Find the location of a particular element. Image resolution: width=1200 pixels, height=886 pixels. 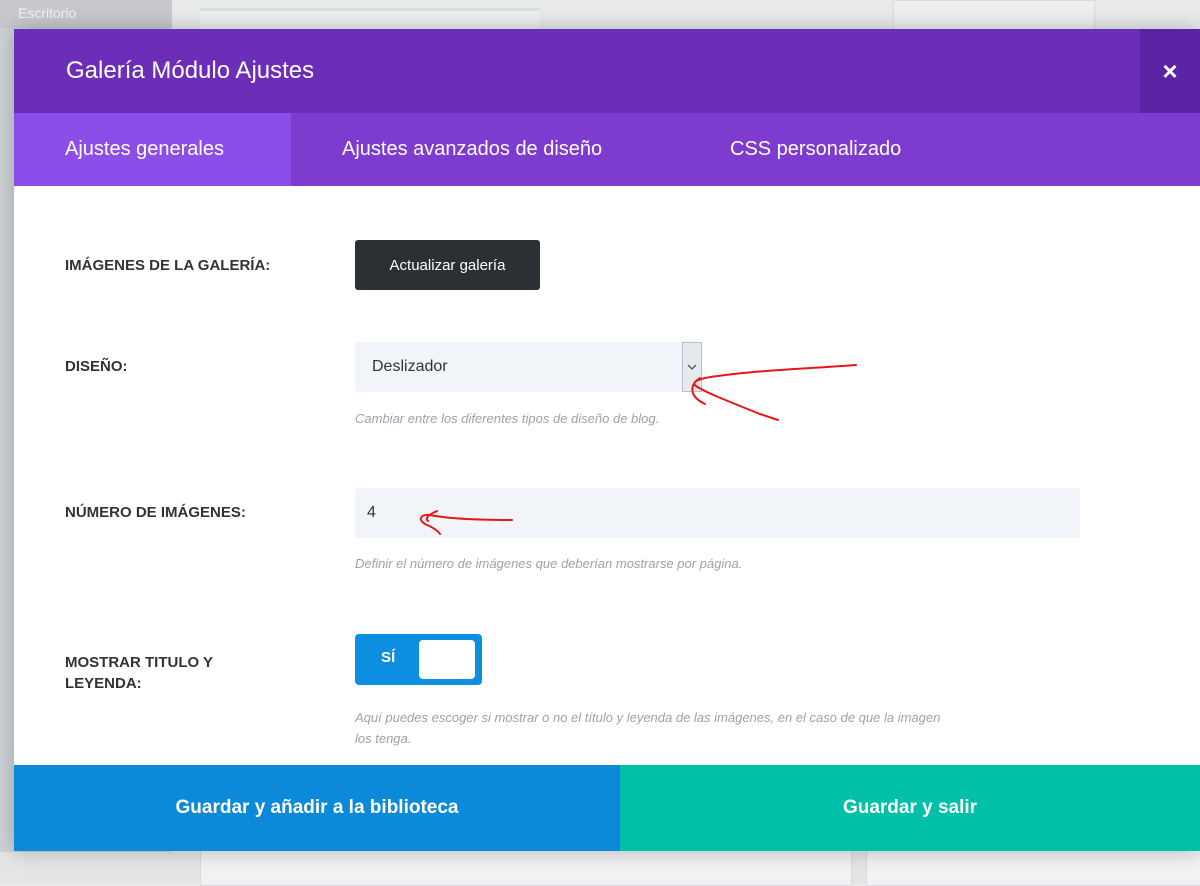

close-button: × is located at coordinates (1170, 71).